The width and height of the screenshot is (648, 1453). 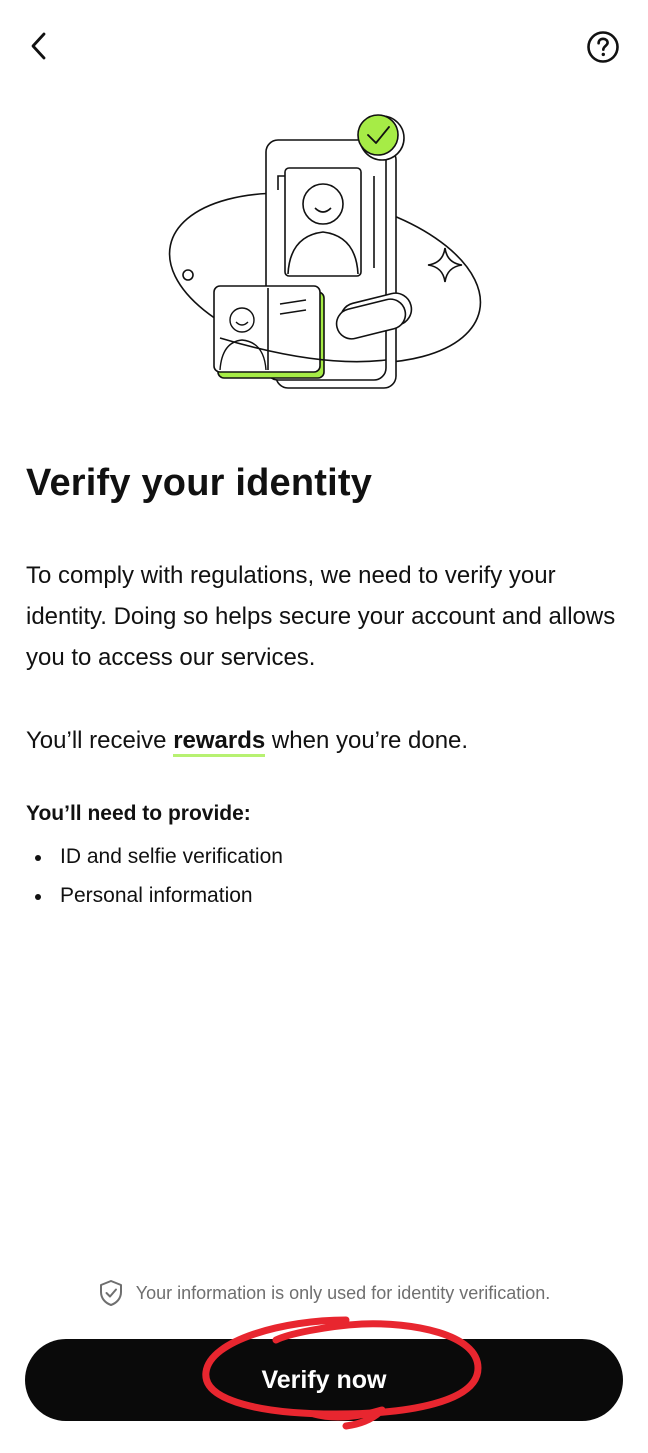 What do you see at coordinates (138, 813) in the screenshot?
I see `requirements-title: You’ll need to provide:` at bounding box center [138, 813].